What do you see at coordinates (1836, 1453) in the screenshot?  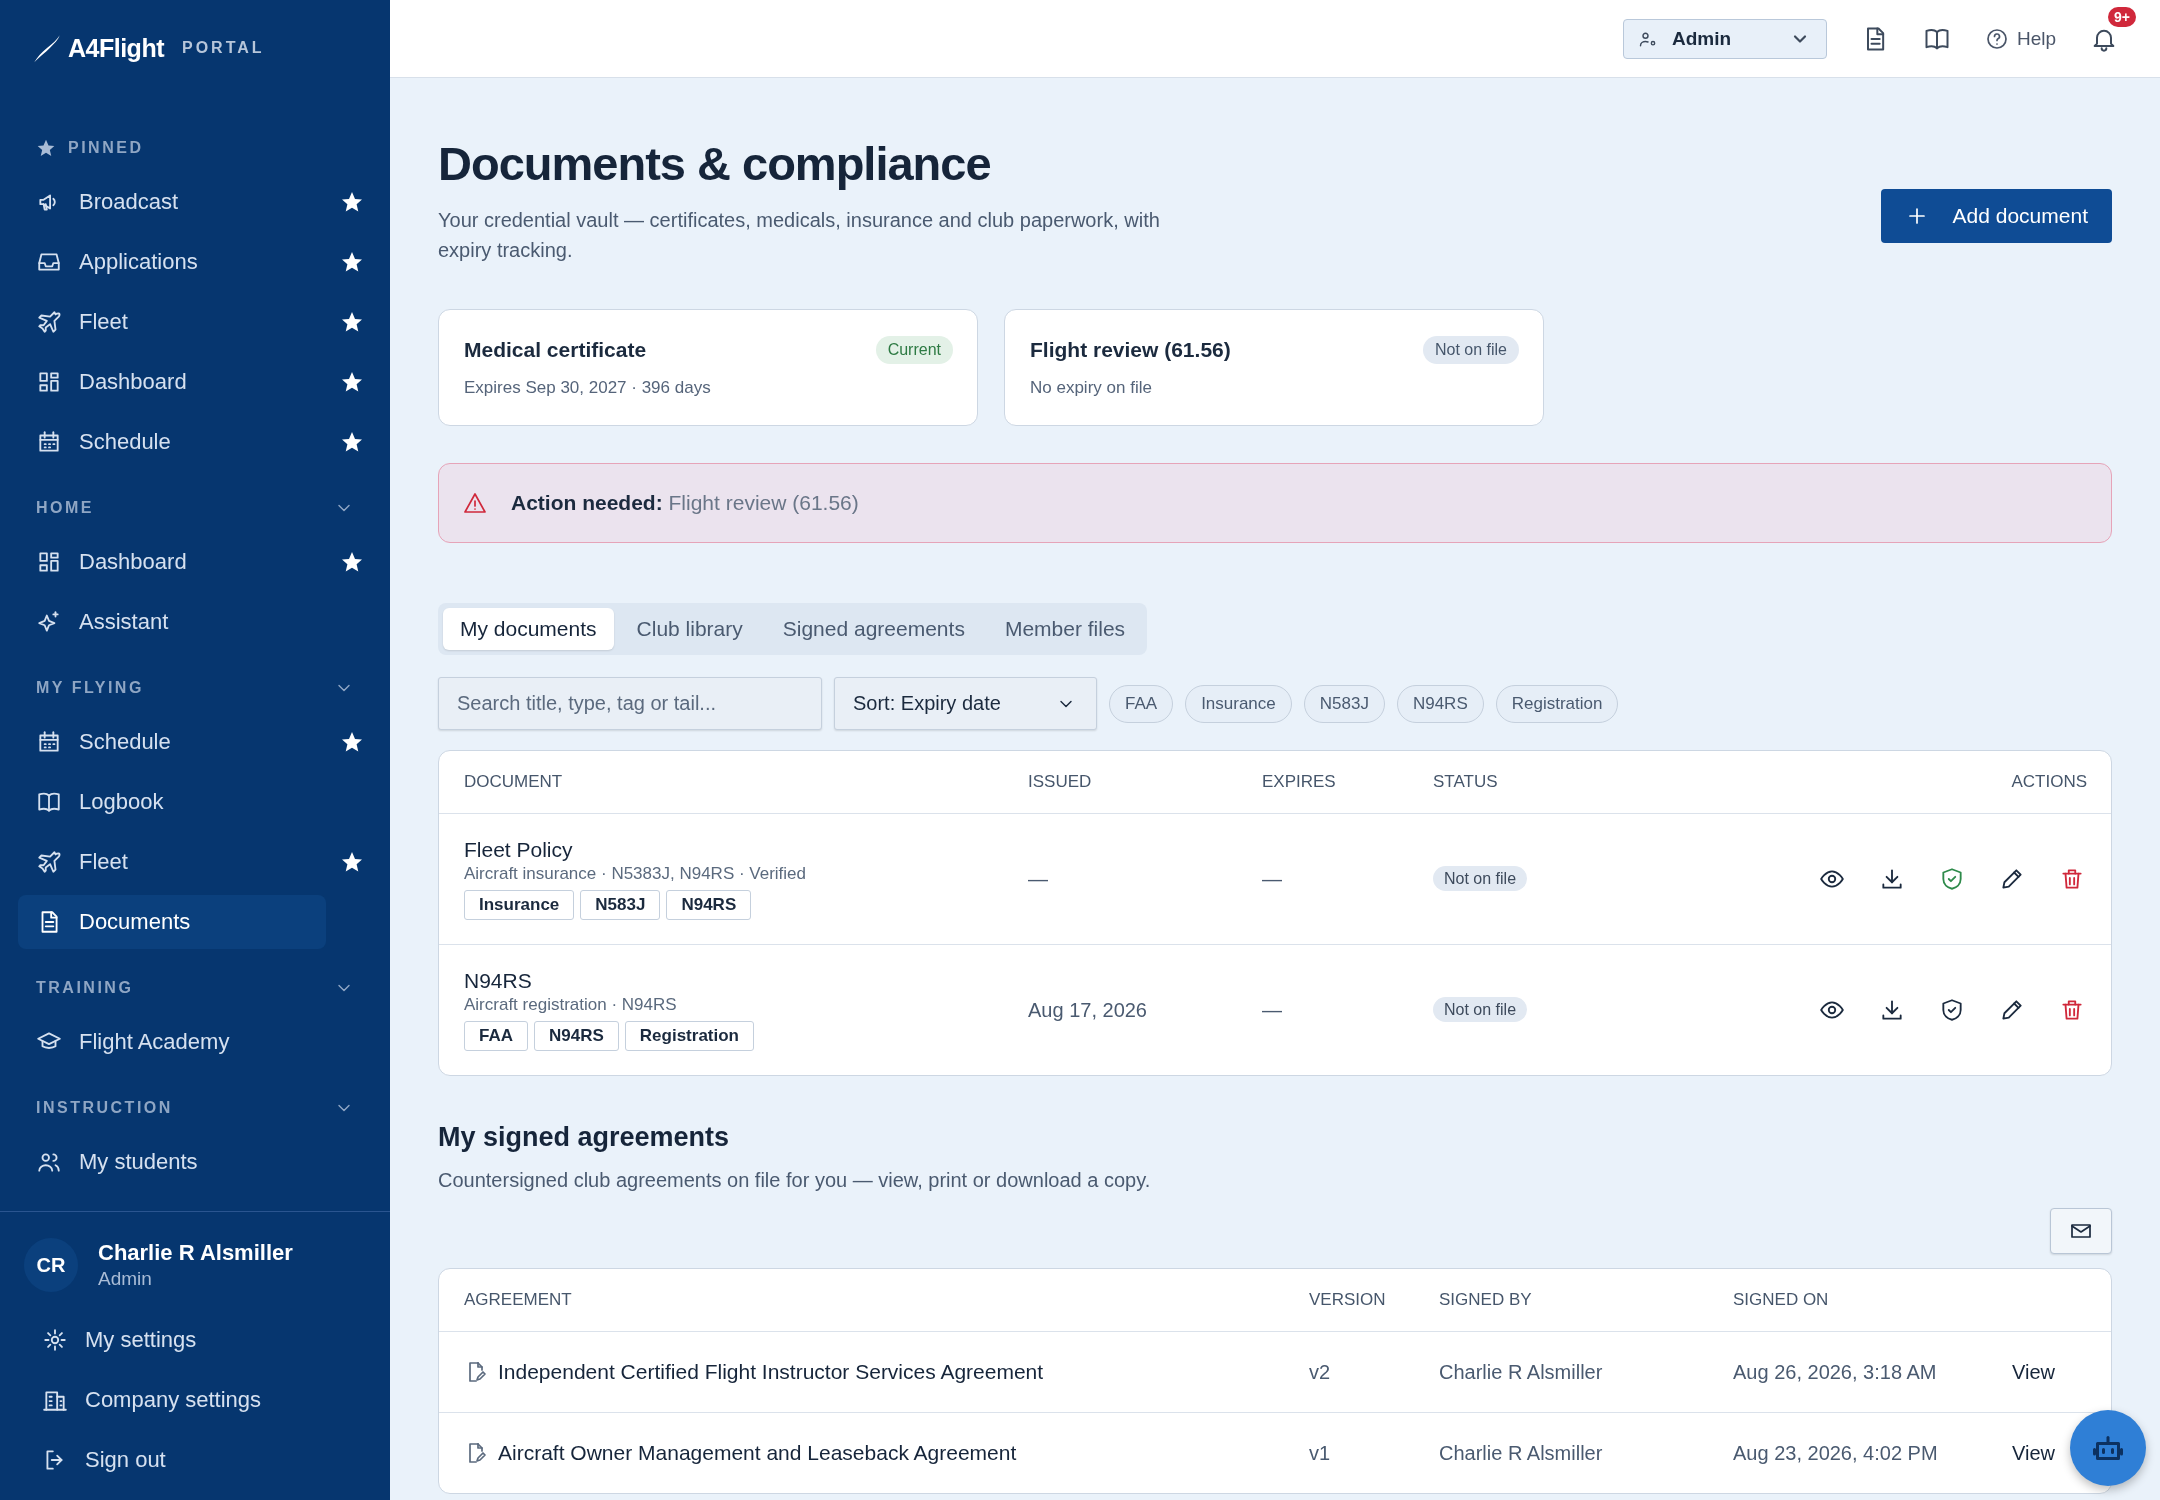 I see `table-cell-text: Aug 23, 2026, 4:02 PM` at bounding box center [1836, 1453].